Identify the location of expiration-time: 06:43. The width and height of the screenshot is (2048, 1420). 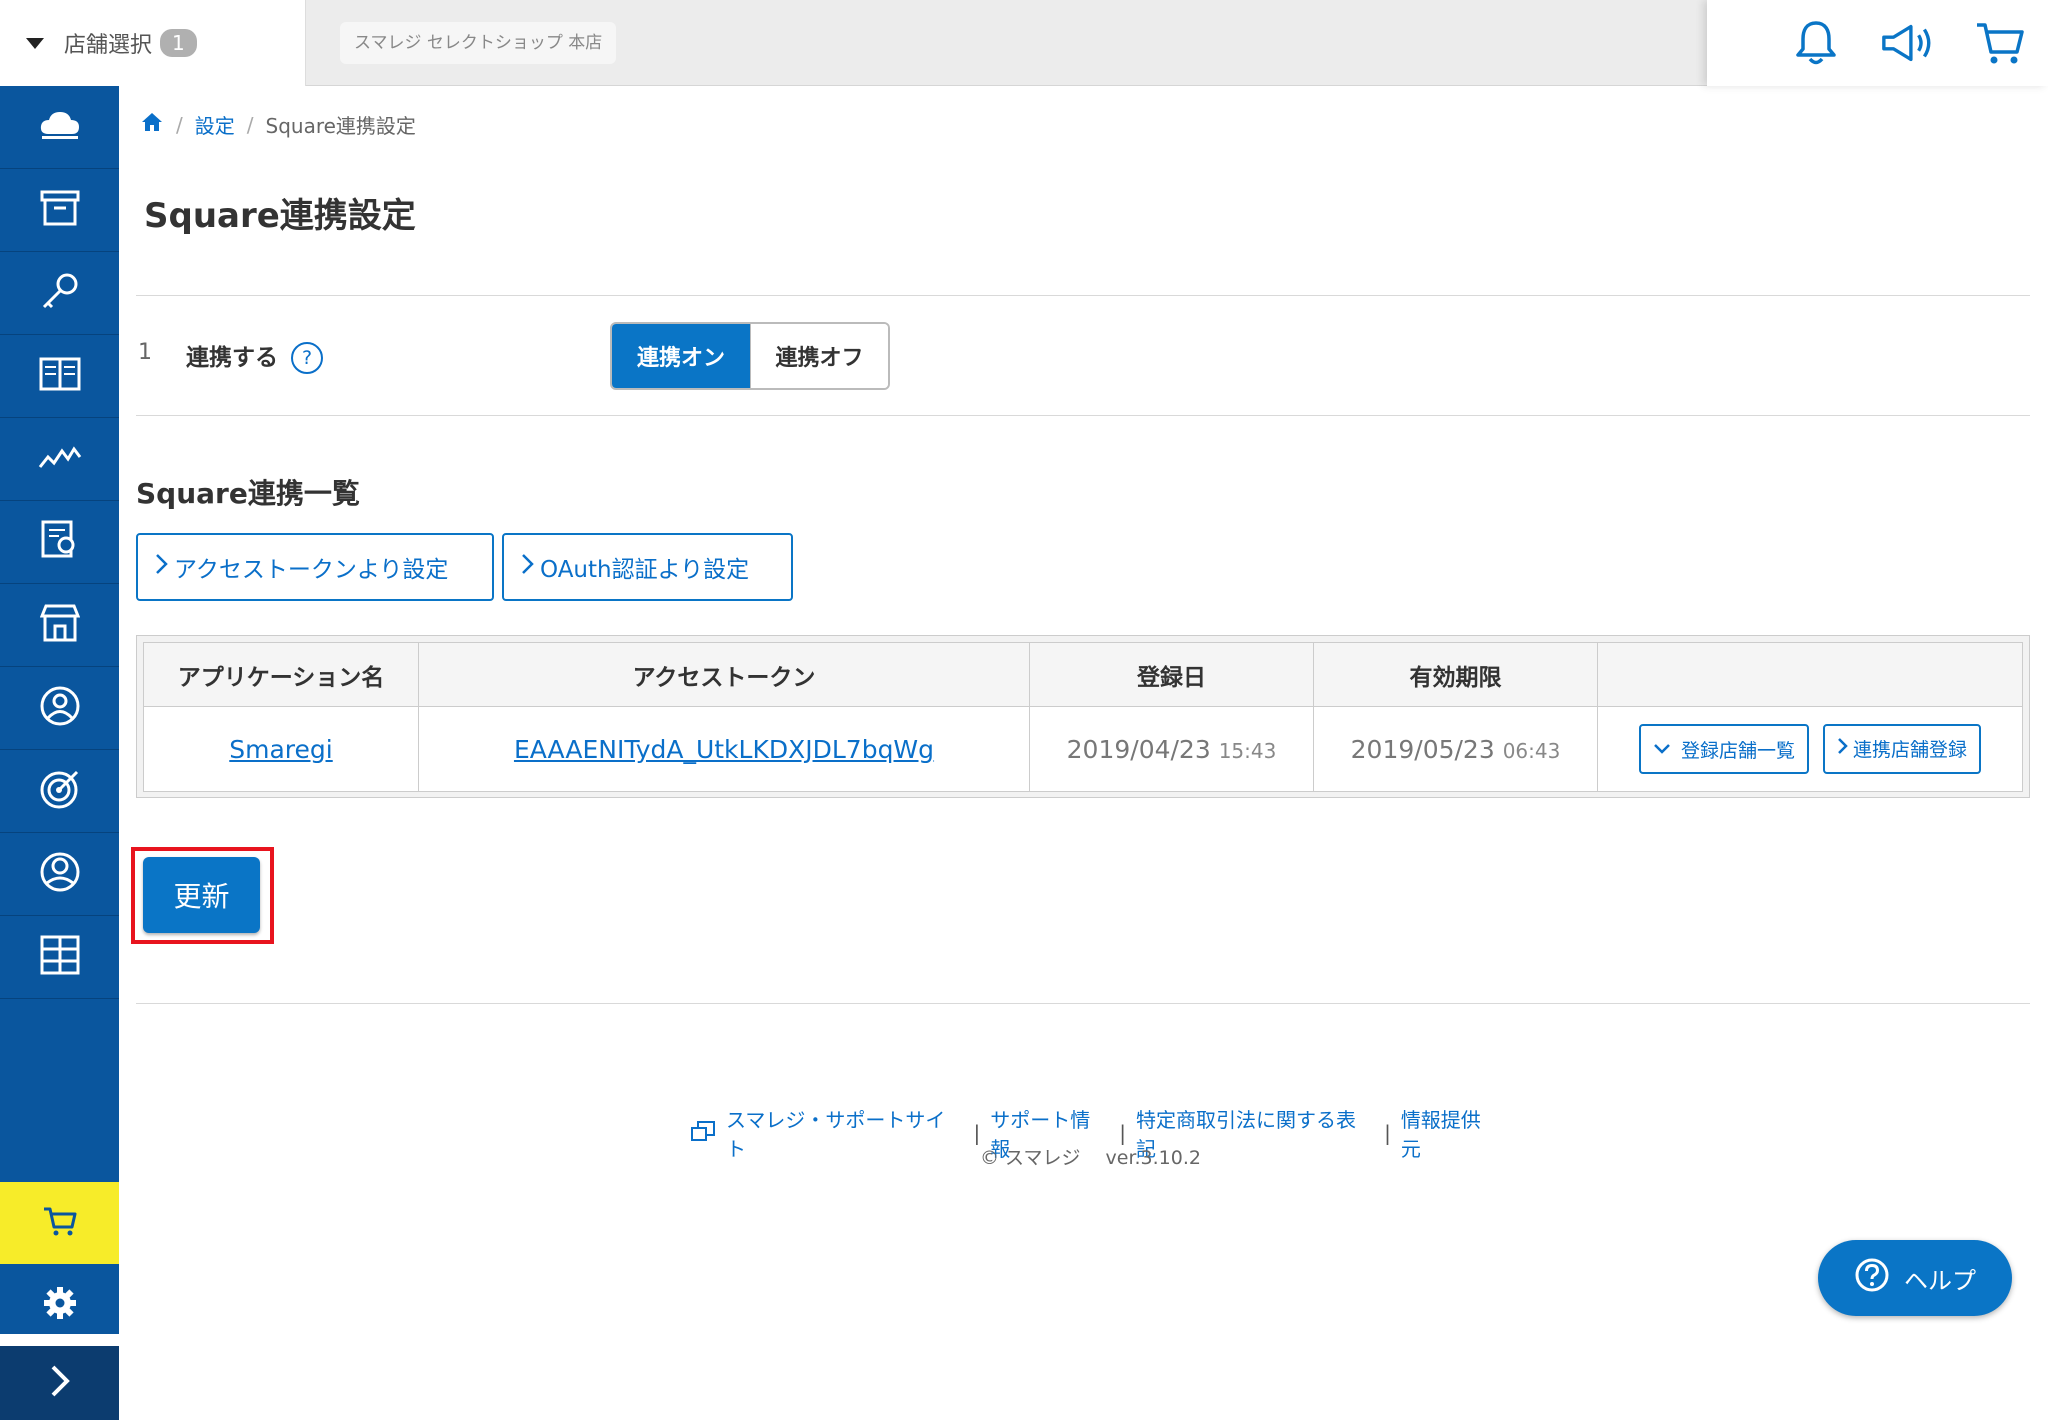
(1531, 750).